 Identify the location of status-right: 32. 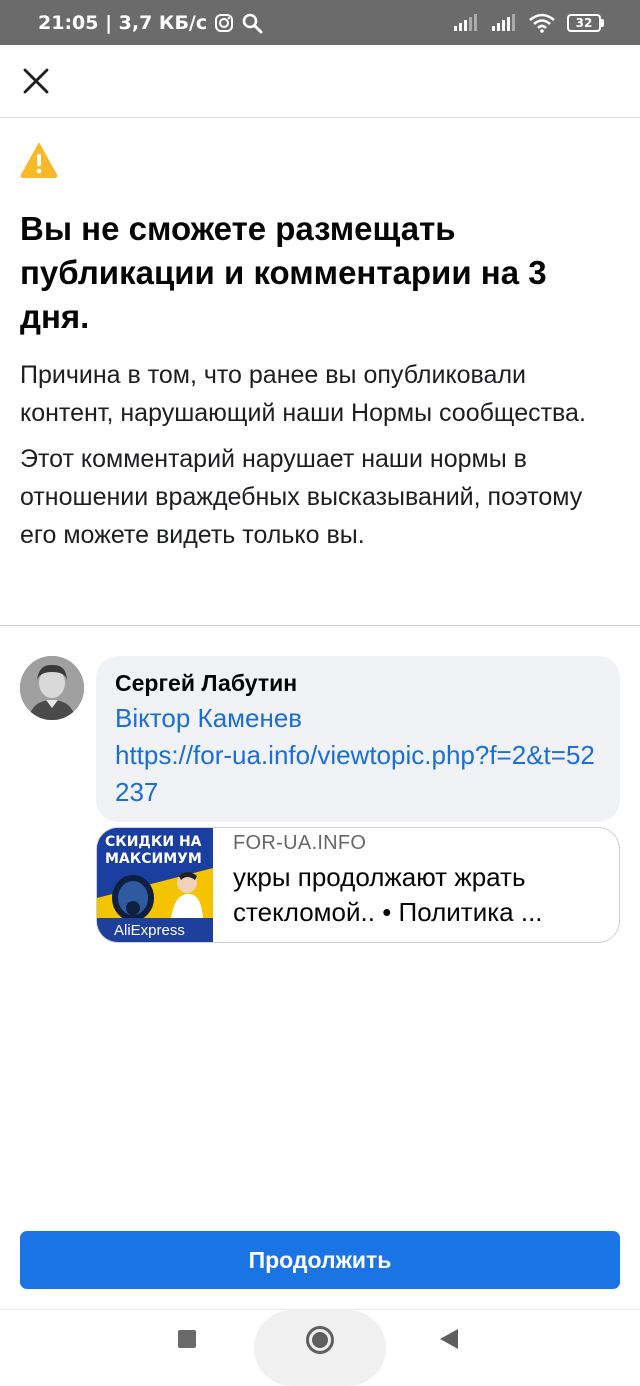
(528, 23).